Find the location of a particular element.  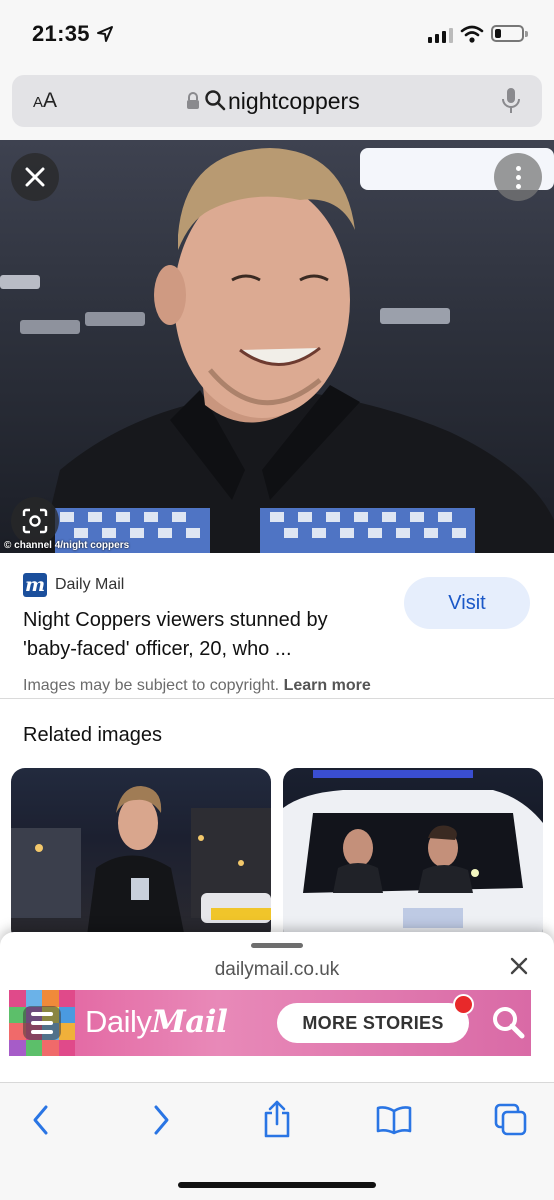

battery-icon is located at coordinates (509, 33).